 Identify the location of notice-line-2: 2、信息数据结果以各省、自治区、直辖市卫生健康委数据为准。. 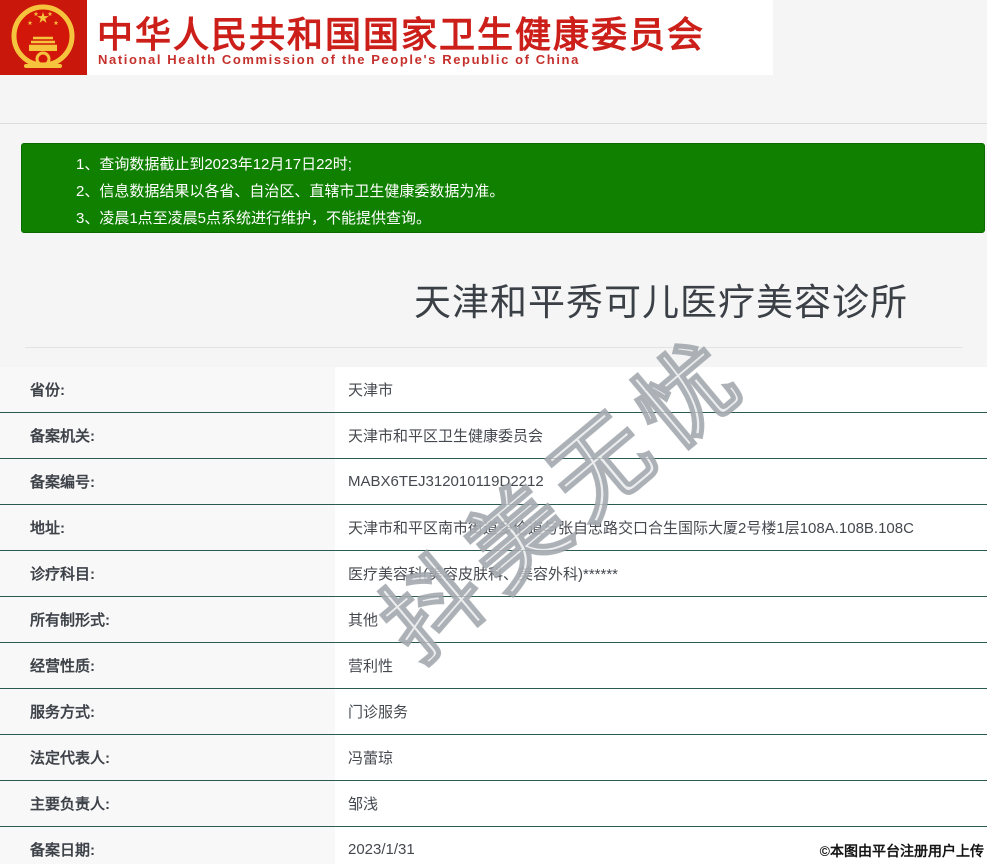
(290, 191).